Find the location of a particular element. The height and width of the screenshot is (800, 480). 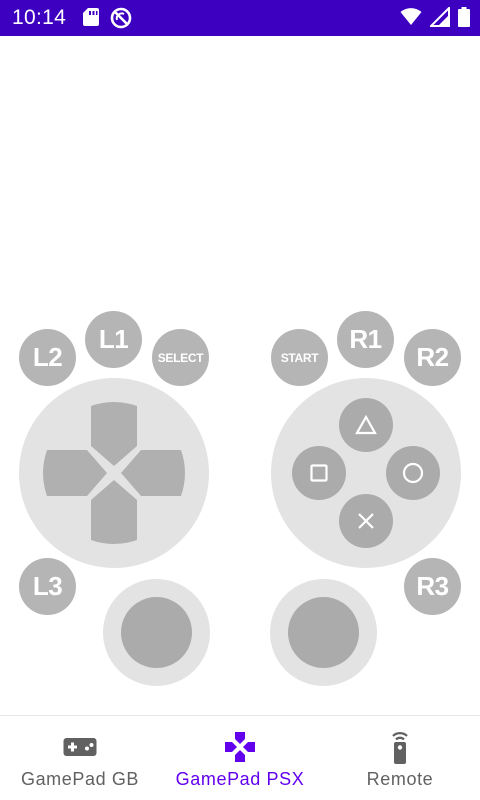

nav-label-gamepad-psx: GamePad PSX is located at coordinates (240, 779).